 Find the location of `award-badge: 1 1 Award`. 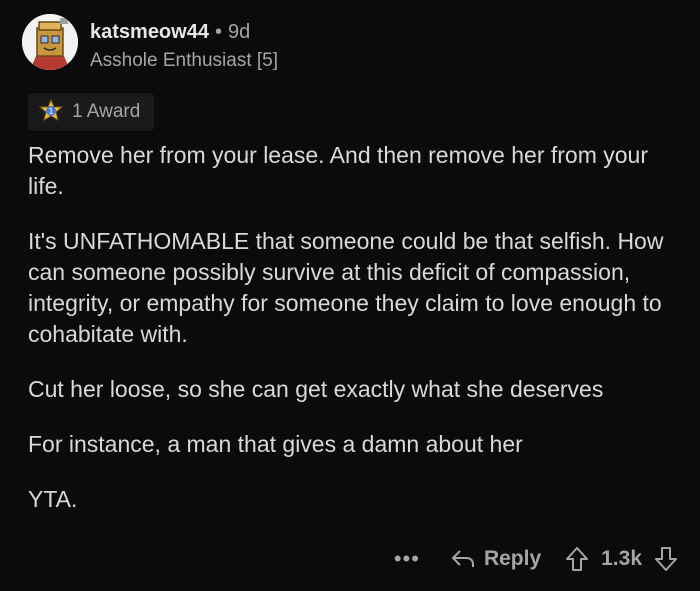

award-badge: 1 1 Award is located at coordinates (91, 112).